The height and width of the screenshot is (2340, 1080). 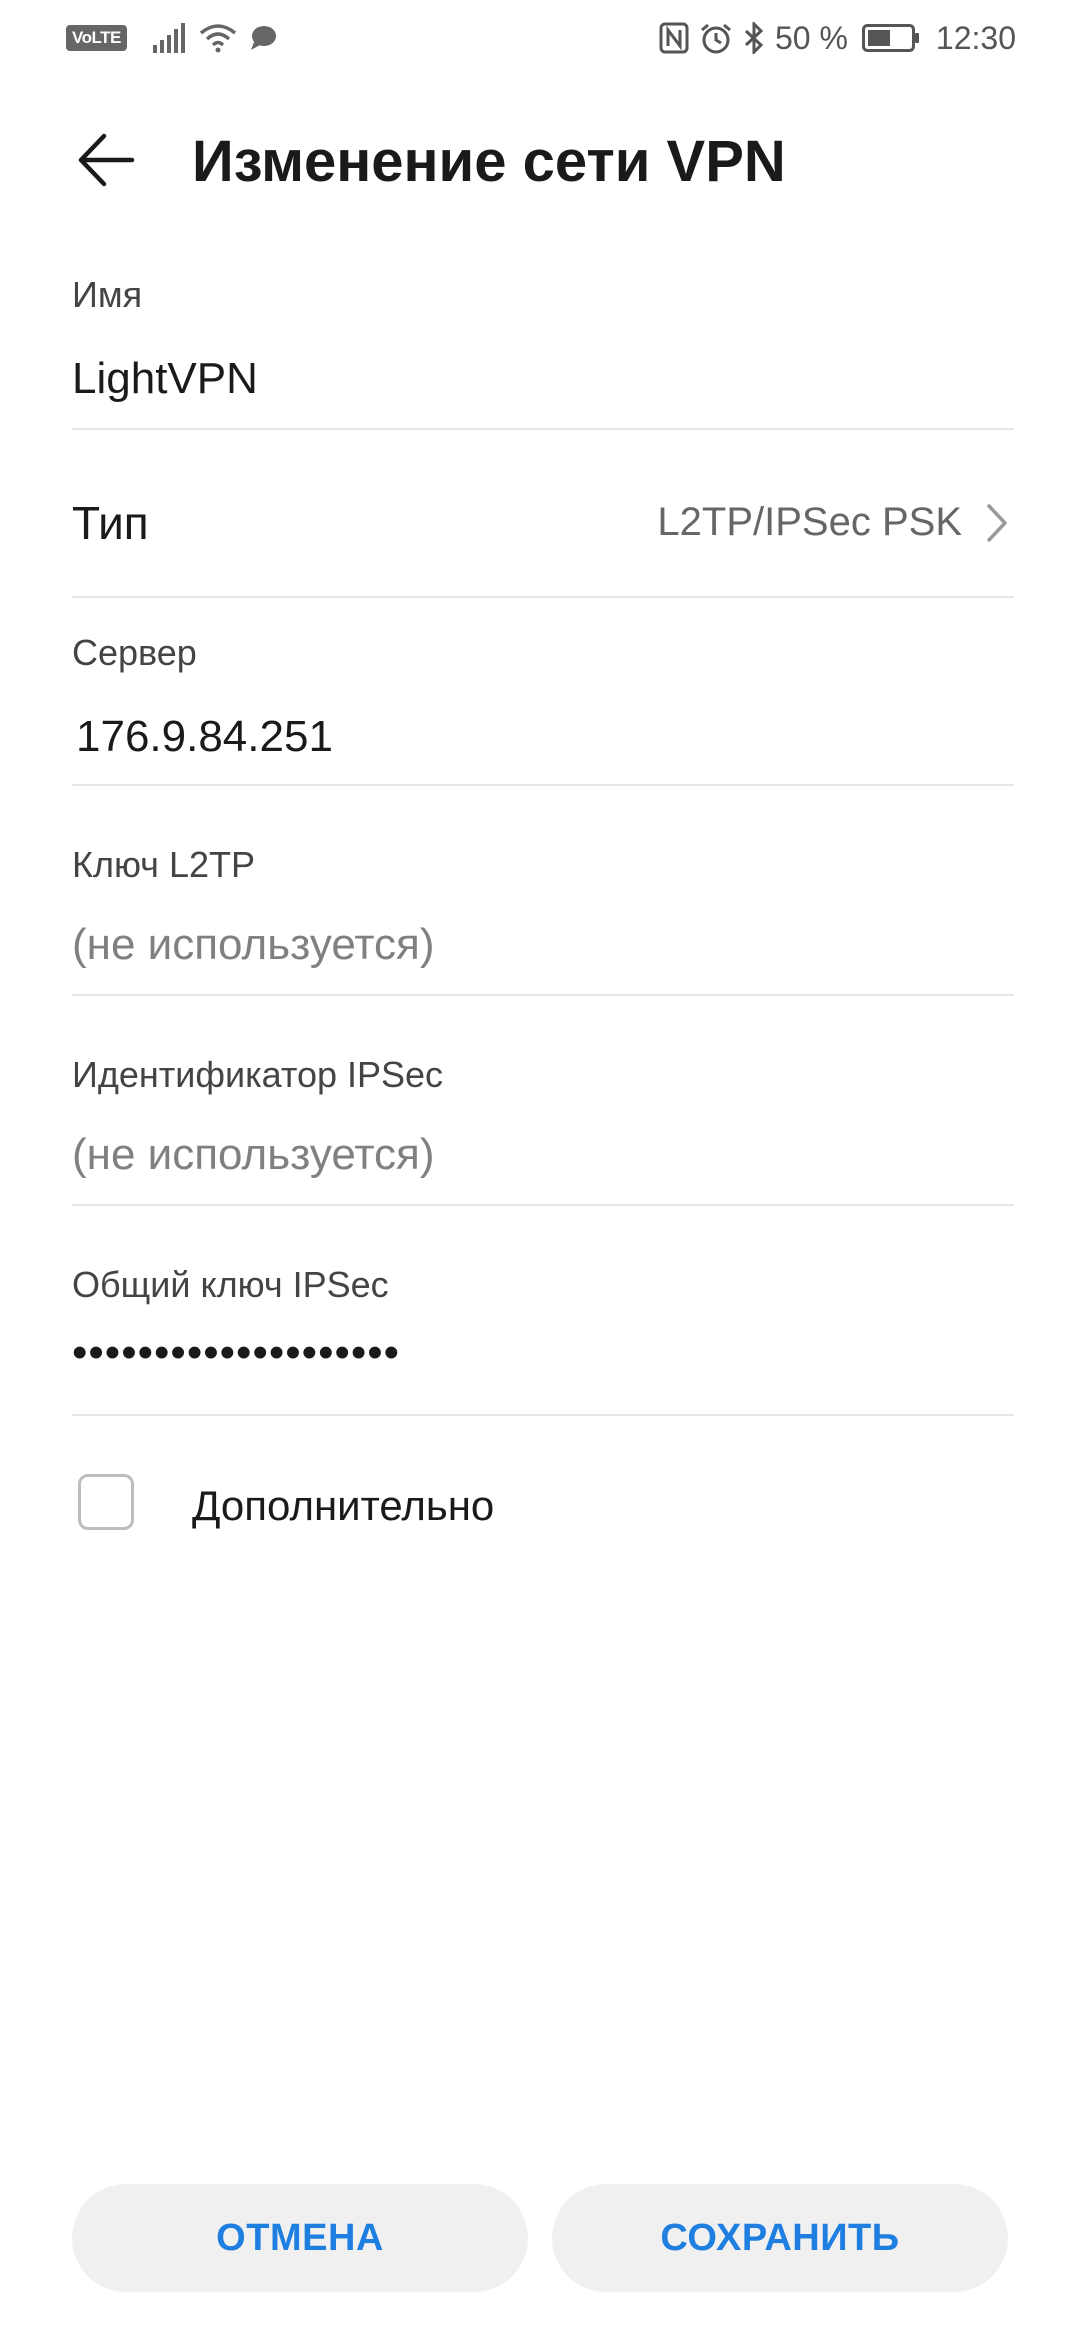 I want to click on l2tp-key-input: (не используется), so click(x=253, y=945).